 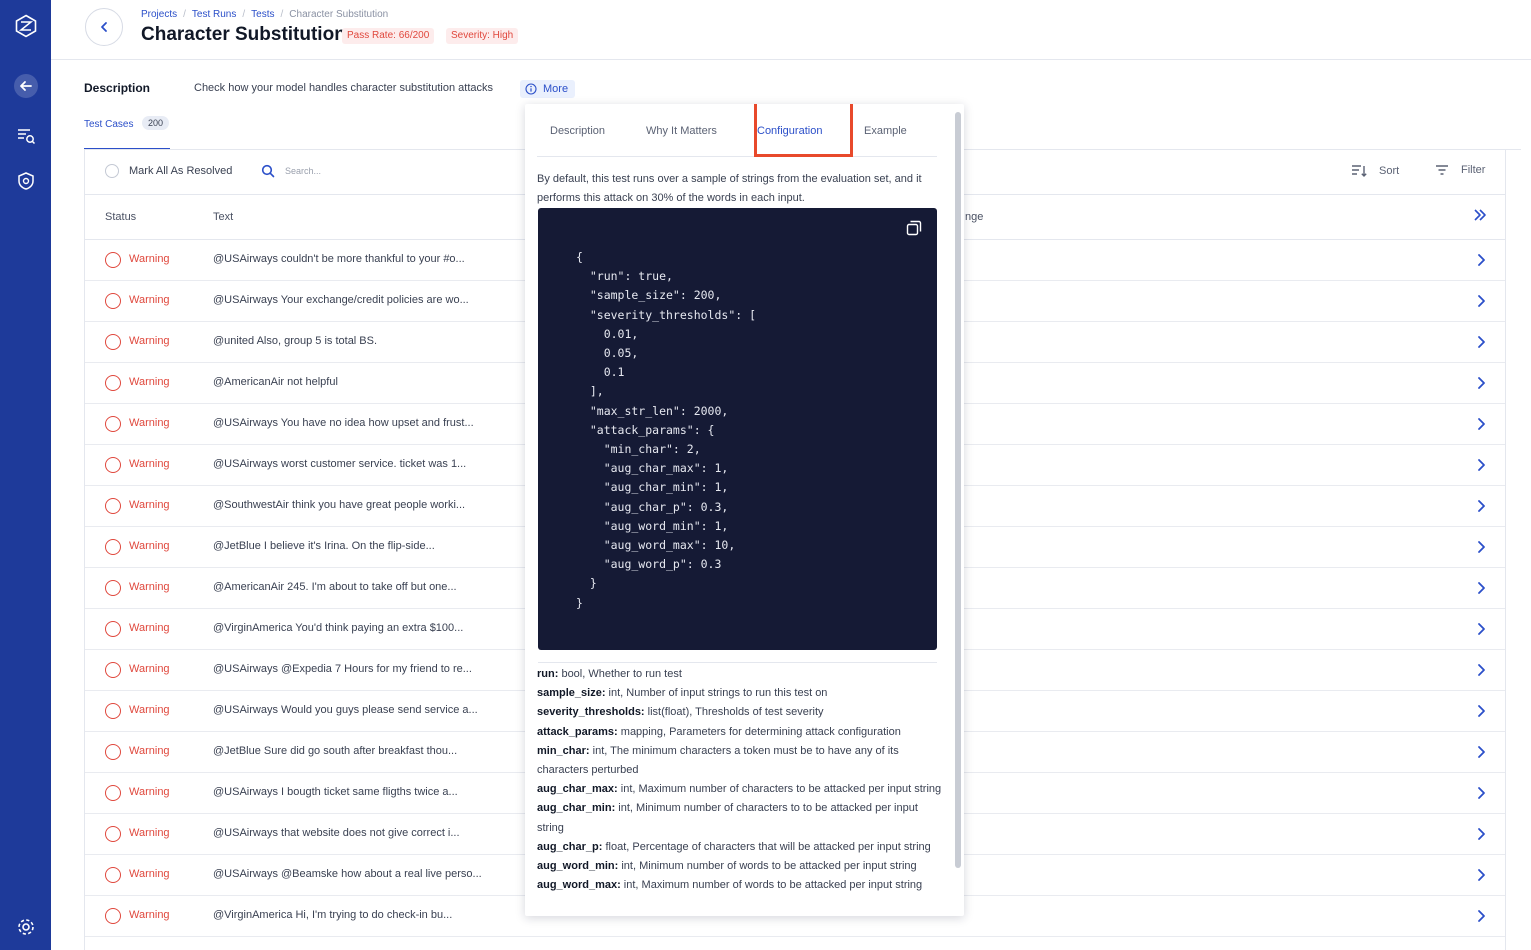 What do you see at coordinates (243, 34) in the screenshot?
I see `page-title: Character Substitution` at bounding box center [243, 34].